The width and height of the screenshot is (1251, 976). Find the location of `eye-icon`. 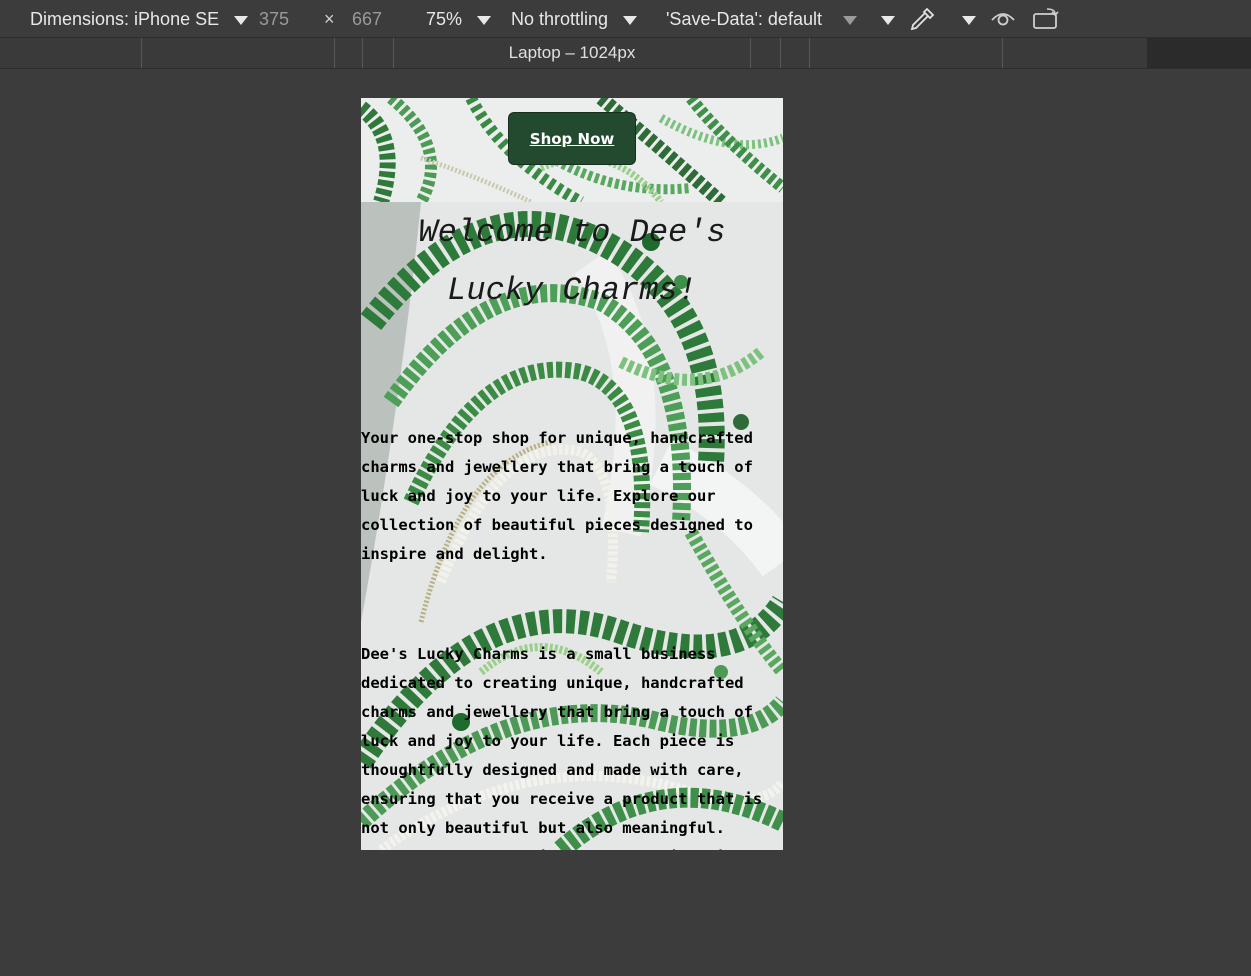

eye-icon is located at coordinates (1003, 19).